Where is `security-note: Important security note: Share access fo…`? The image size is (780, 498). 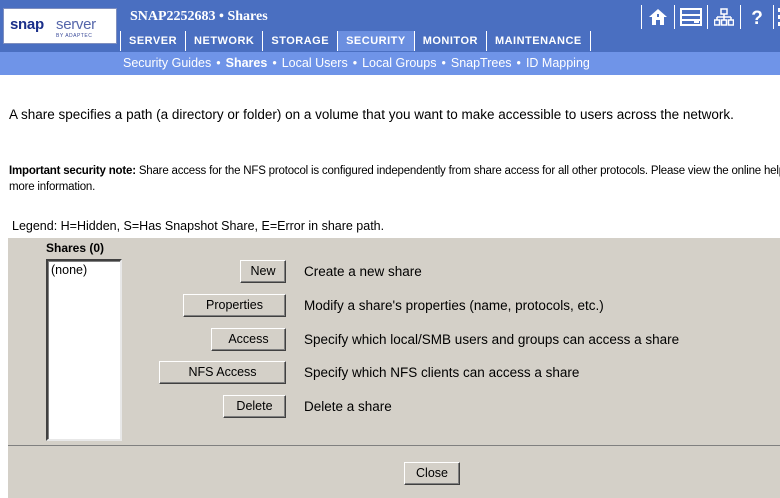
security-note: Important security note: Share access fo… is located at coordinates (394, 179).